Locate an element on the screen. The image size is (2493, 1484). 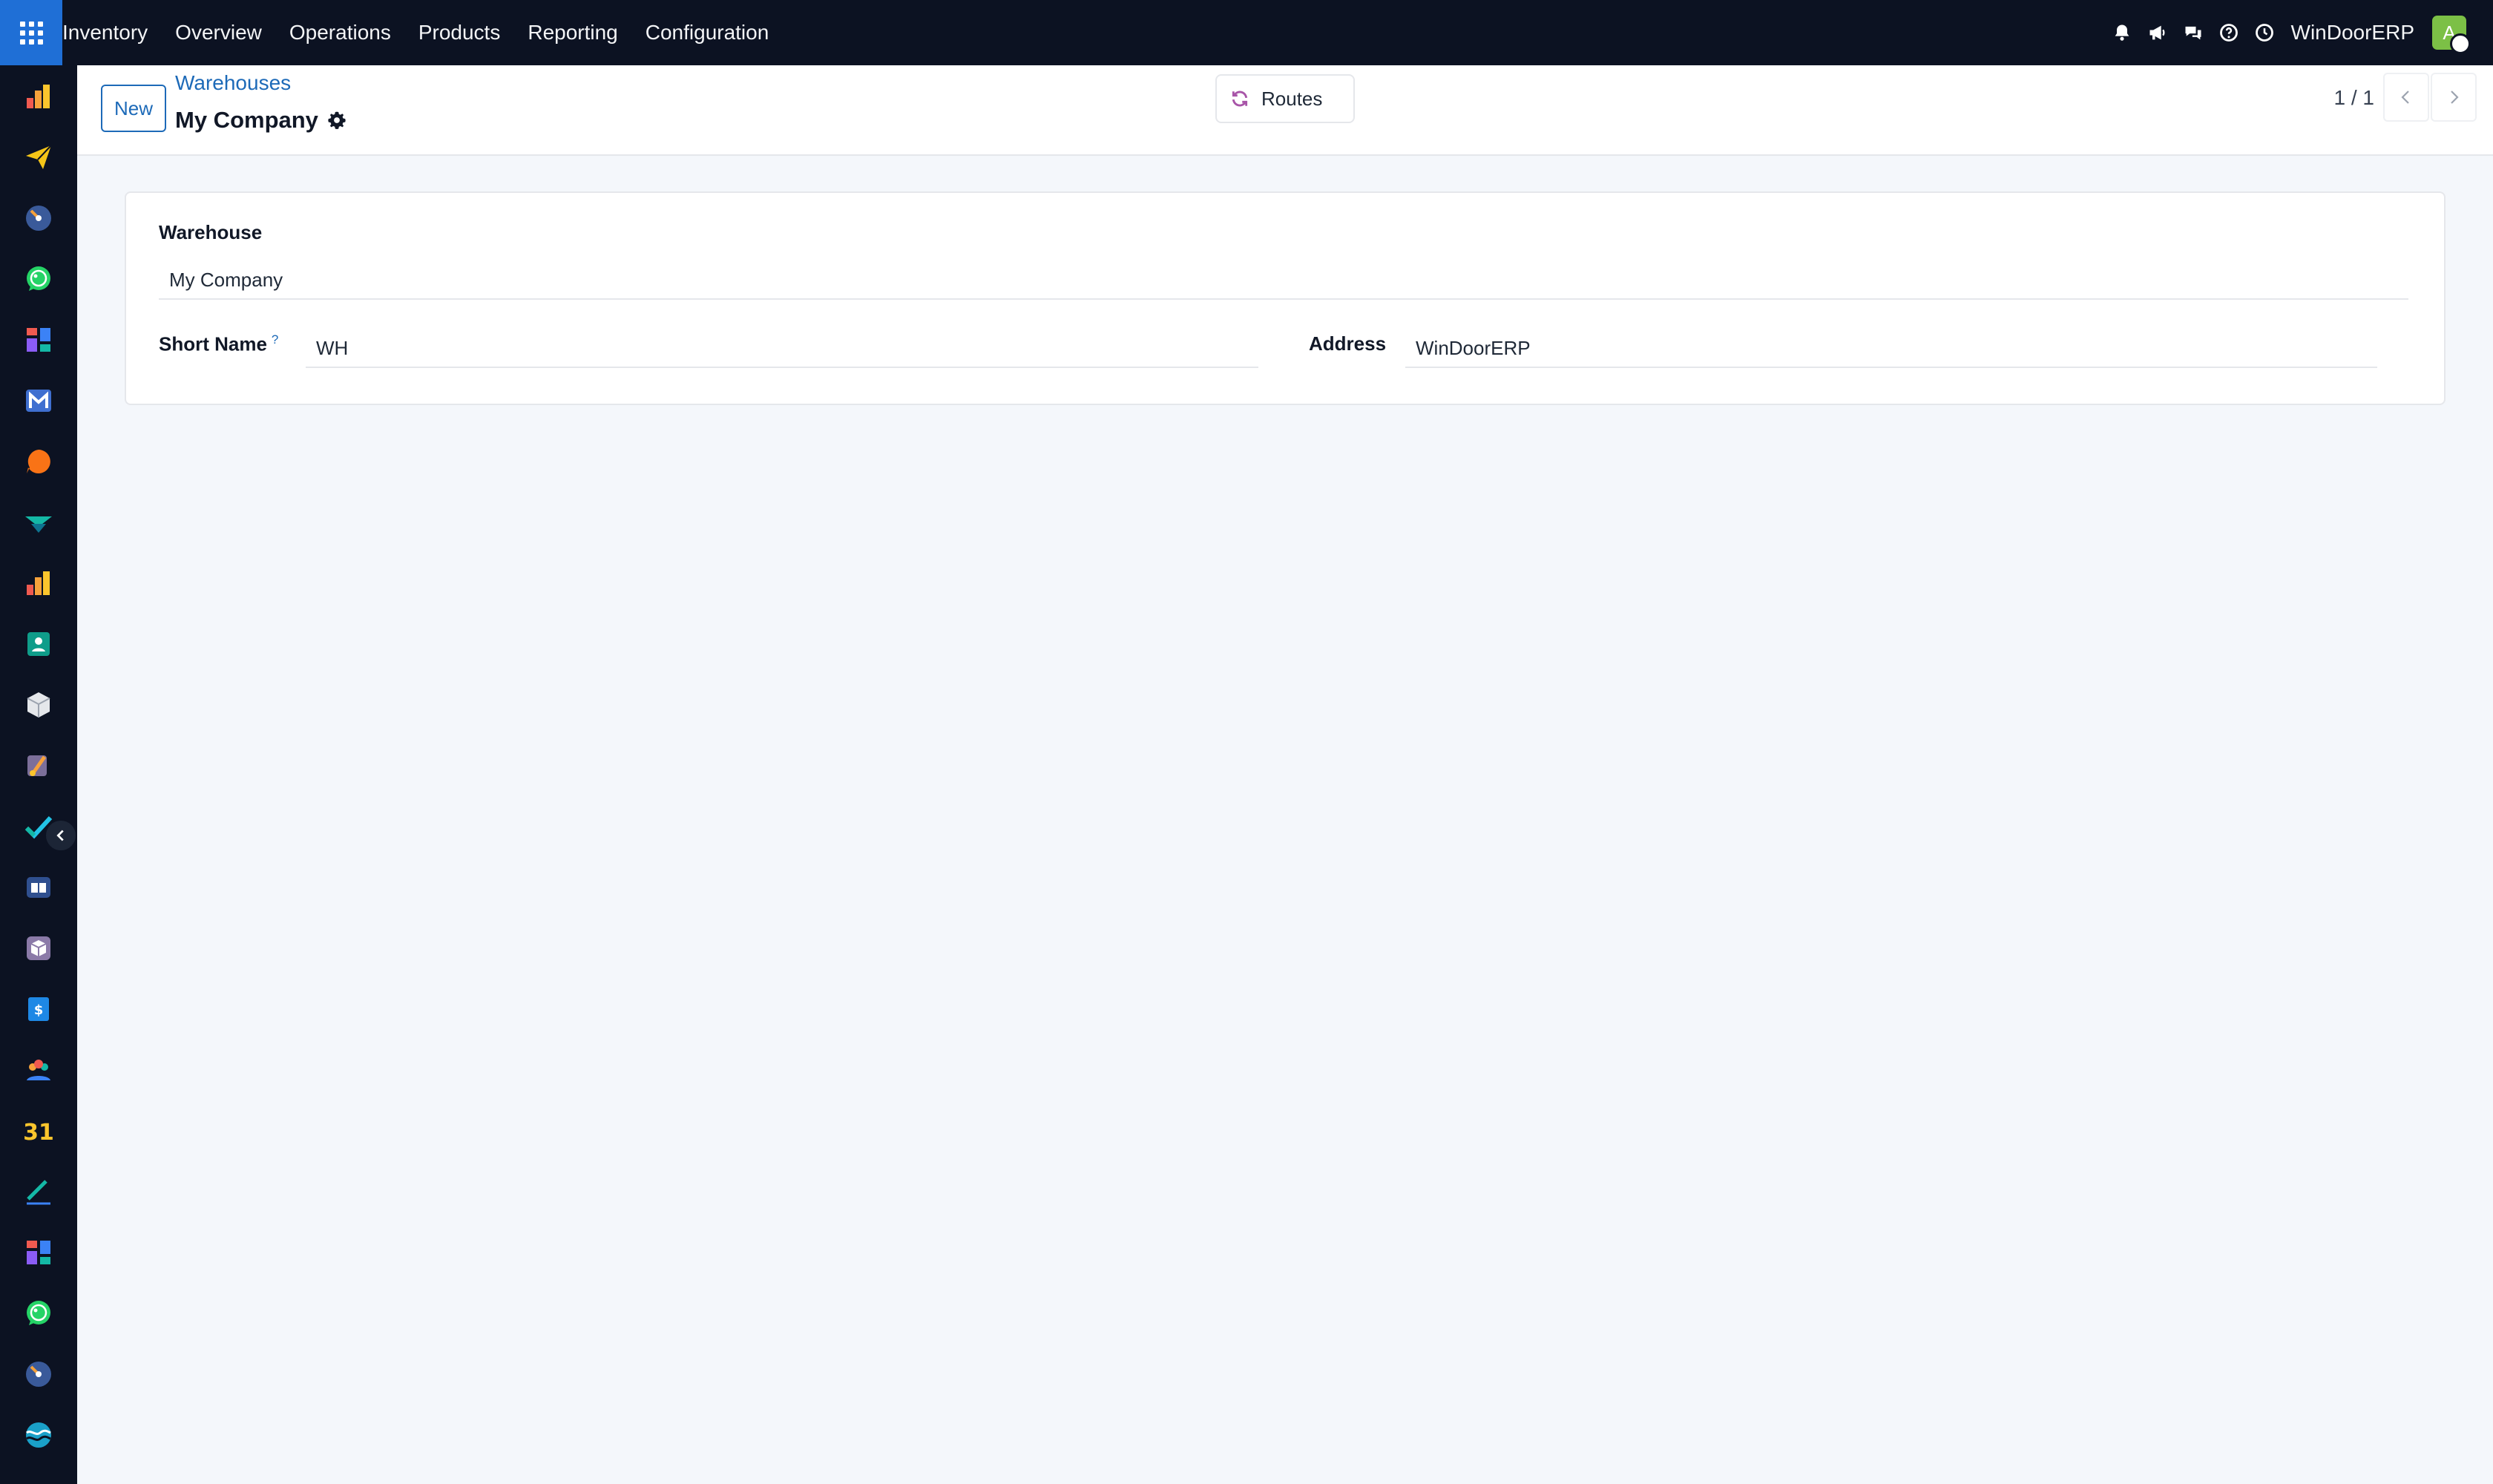
systray: WinDoorERP A is located at coordinates (2298, 32).